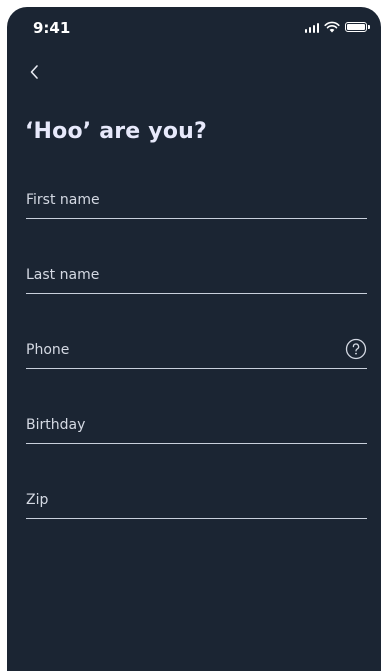 Image resolution: width=388 pixels, height=671 pixels. Describe the element at coordinates (194, 27) in the screenshot. I see `status-bar: 9:41` at that location.